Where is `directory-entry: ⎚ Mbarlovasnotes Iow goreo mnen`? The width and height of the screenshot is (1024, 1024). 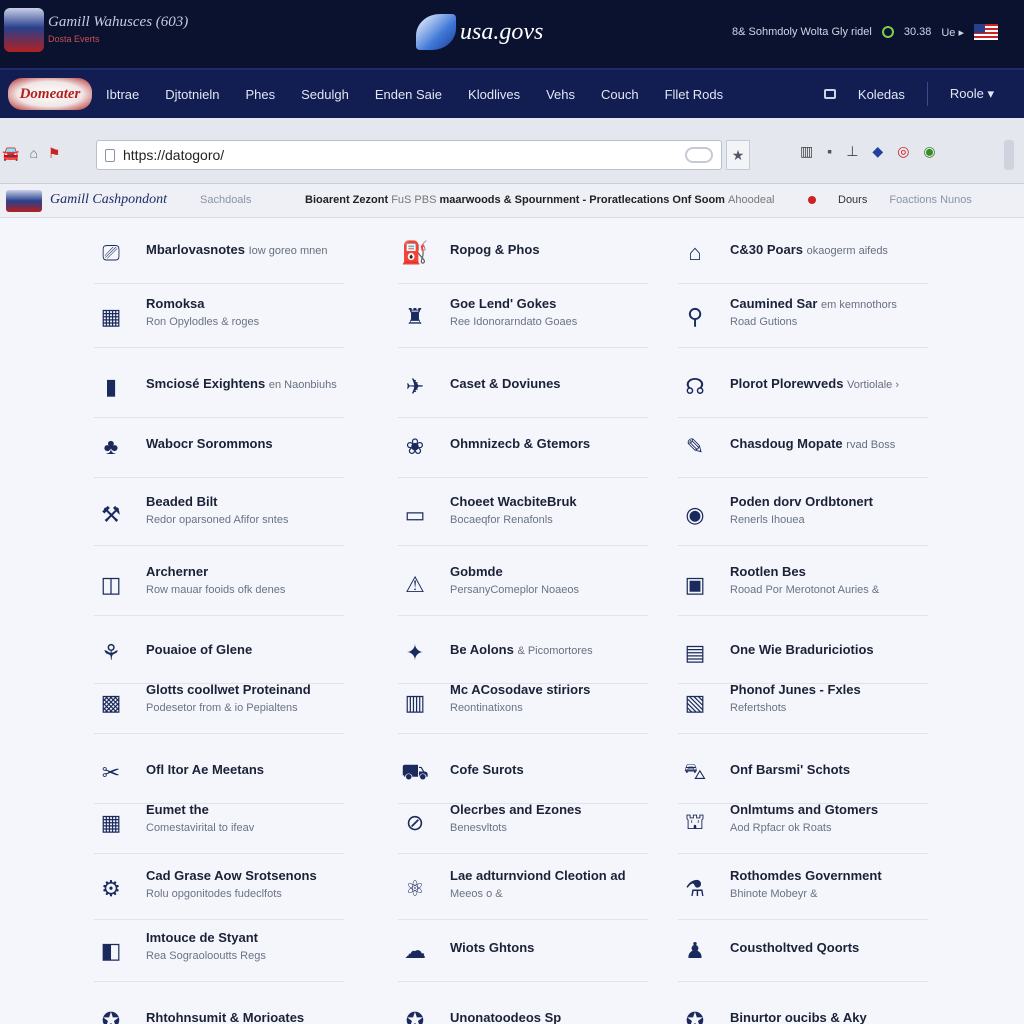
directory-entry: ⎚ Mbarlovasnotes Iow goreo mnen is located at coordinates (219, 251).